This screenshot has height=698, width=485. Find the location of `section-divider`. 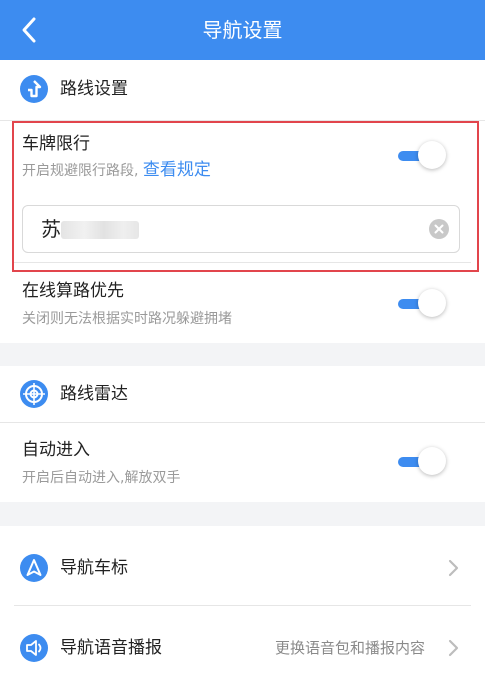

section-divider is located at coordinates (242, 422).